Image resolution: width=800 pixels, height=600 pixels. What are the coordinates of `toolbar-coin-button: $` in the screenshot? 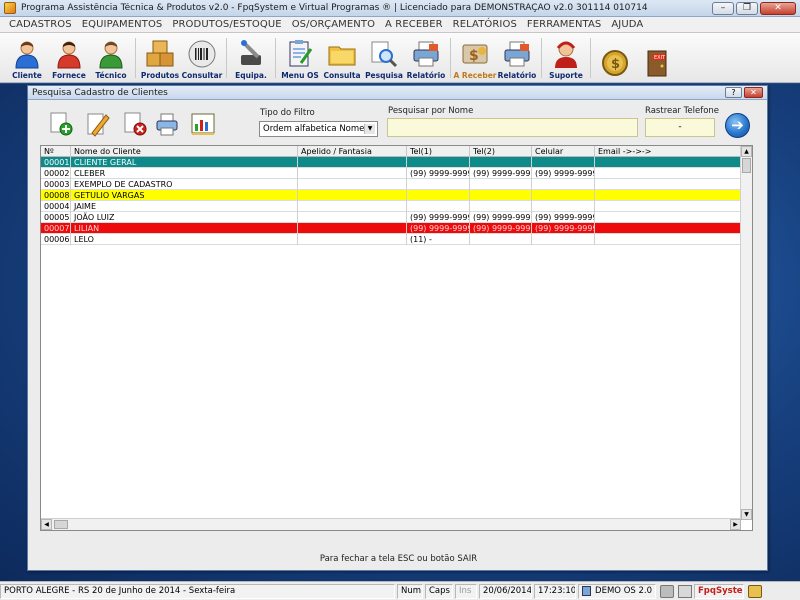 It's located at (615, 58).